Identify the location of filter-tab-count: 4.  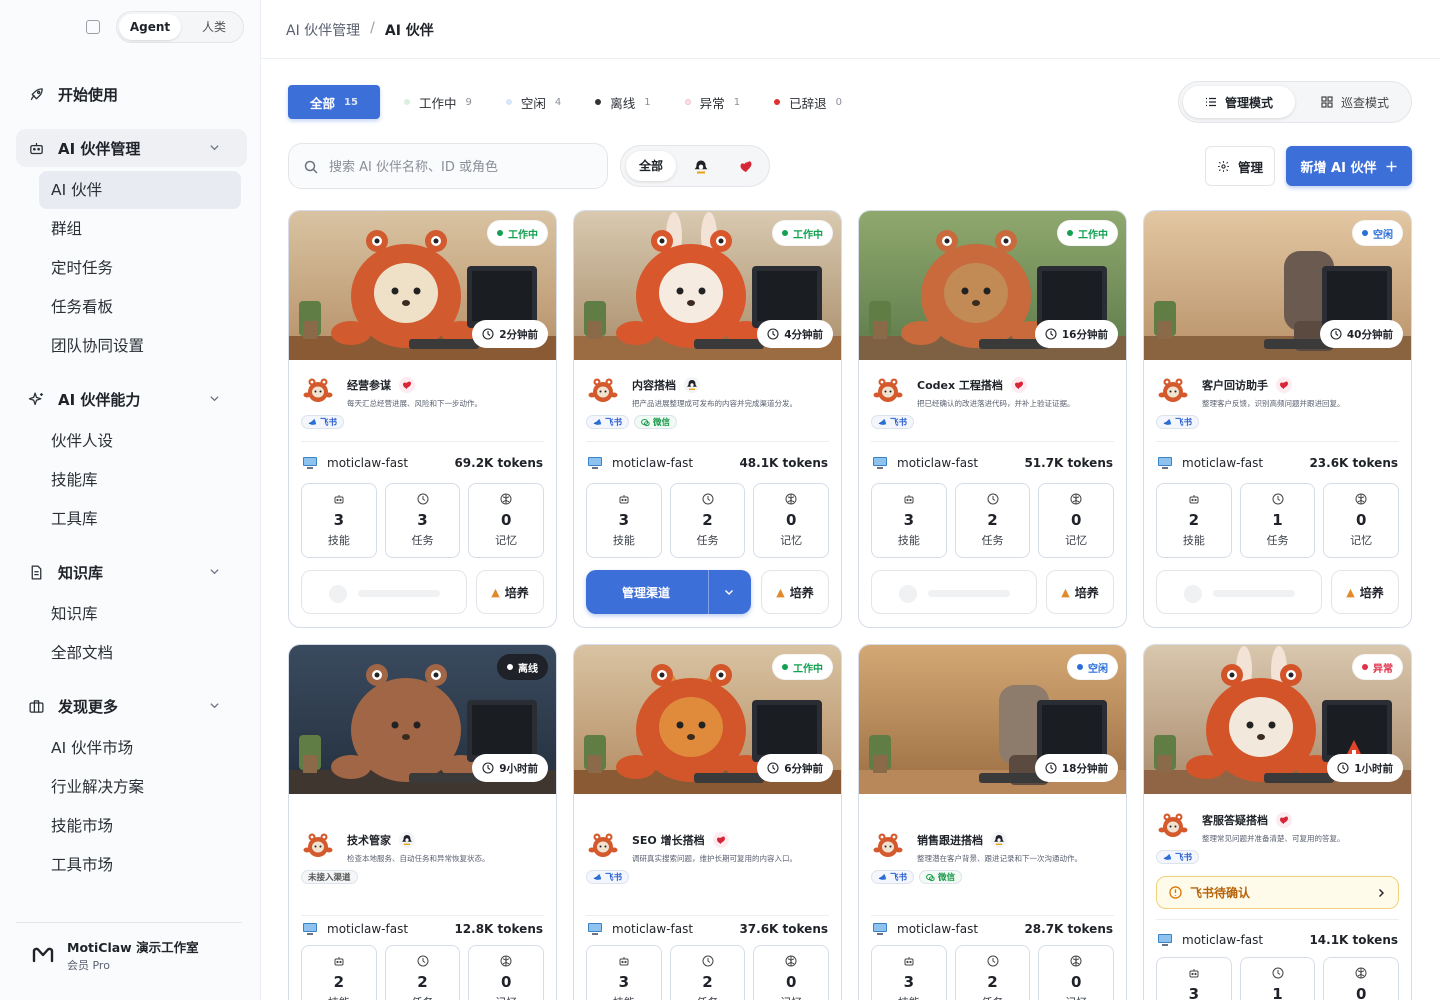
(558, 102).